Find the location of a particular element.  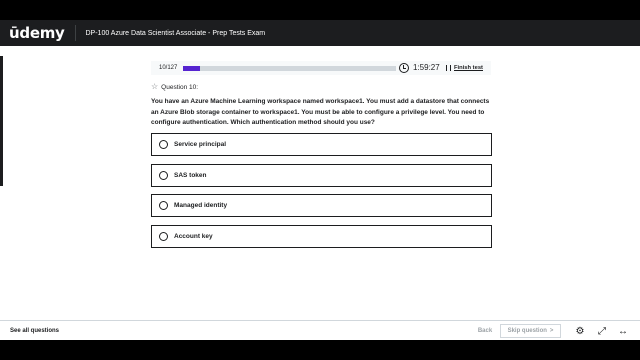

answer-label: SAS token is located at coordinates (190, 175).